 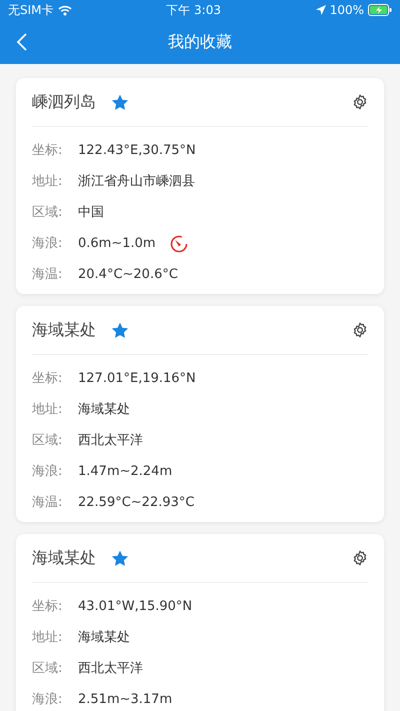 What do you see at coordinates (137, 379) in the screenshot?
I see `field-value: 127.01°E,19.16°N` at bounding box center [137, 379].